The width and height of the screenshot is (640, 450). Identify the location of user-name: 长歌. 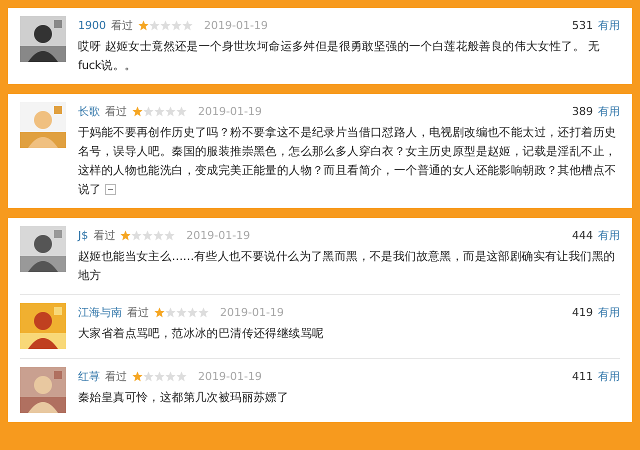
(89, 111).